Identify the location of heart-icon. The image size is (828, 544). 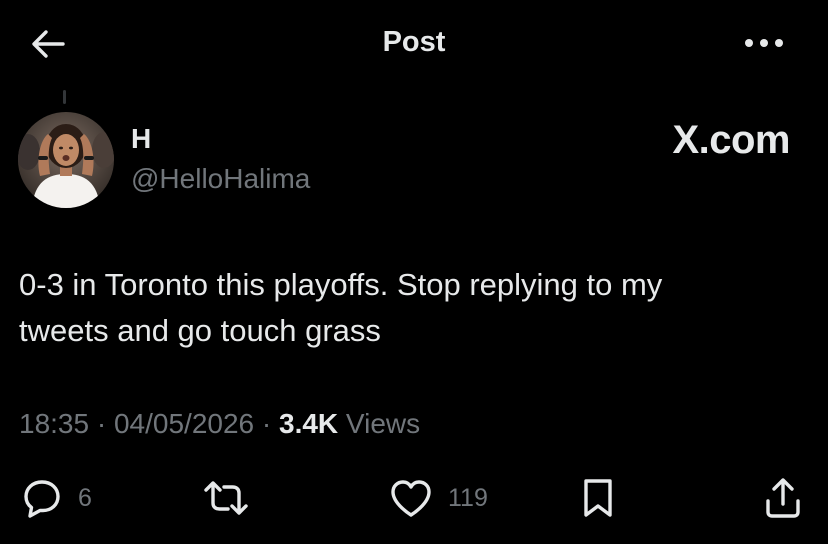
(411, 498).